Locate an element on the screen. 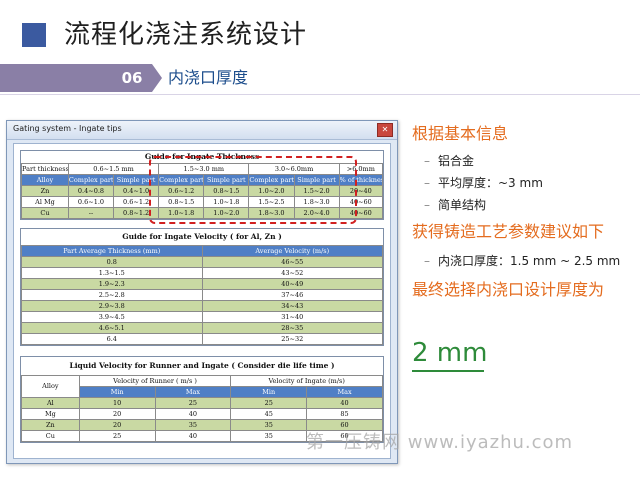 This screenshot has width=640, height=480. table-cell: Cu is located at coordinates (50, 436).